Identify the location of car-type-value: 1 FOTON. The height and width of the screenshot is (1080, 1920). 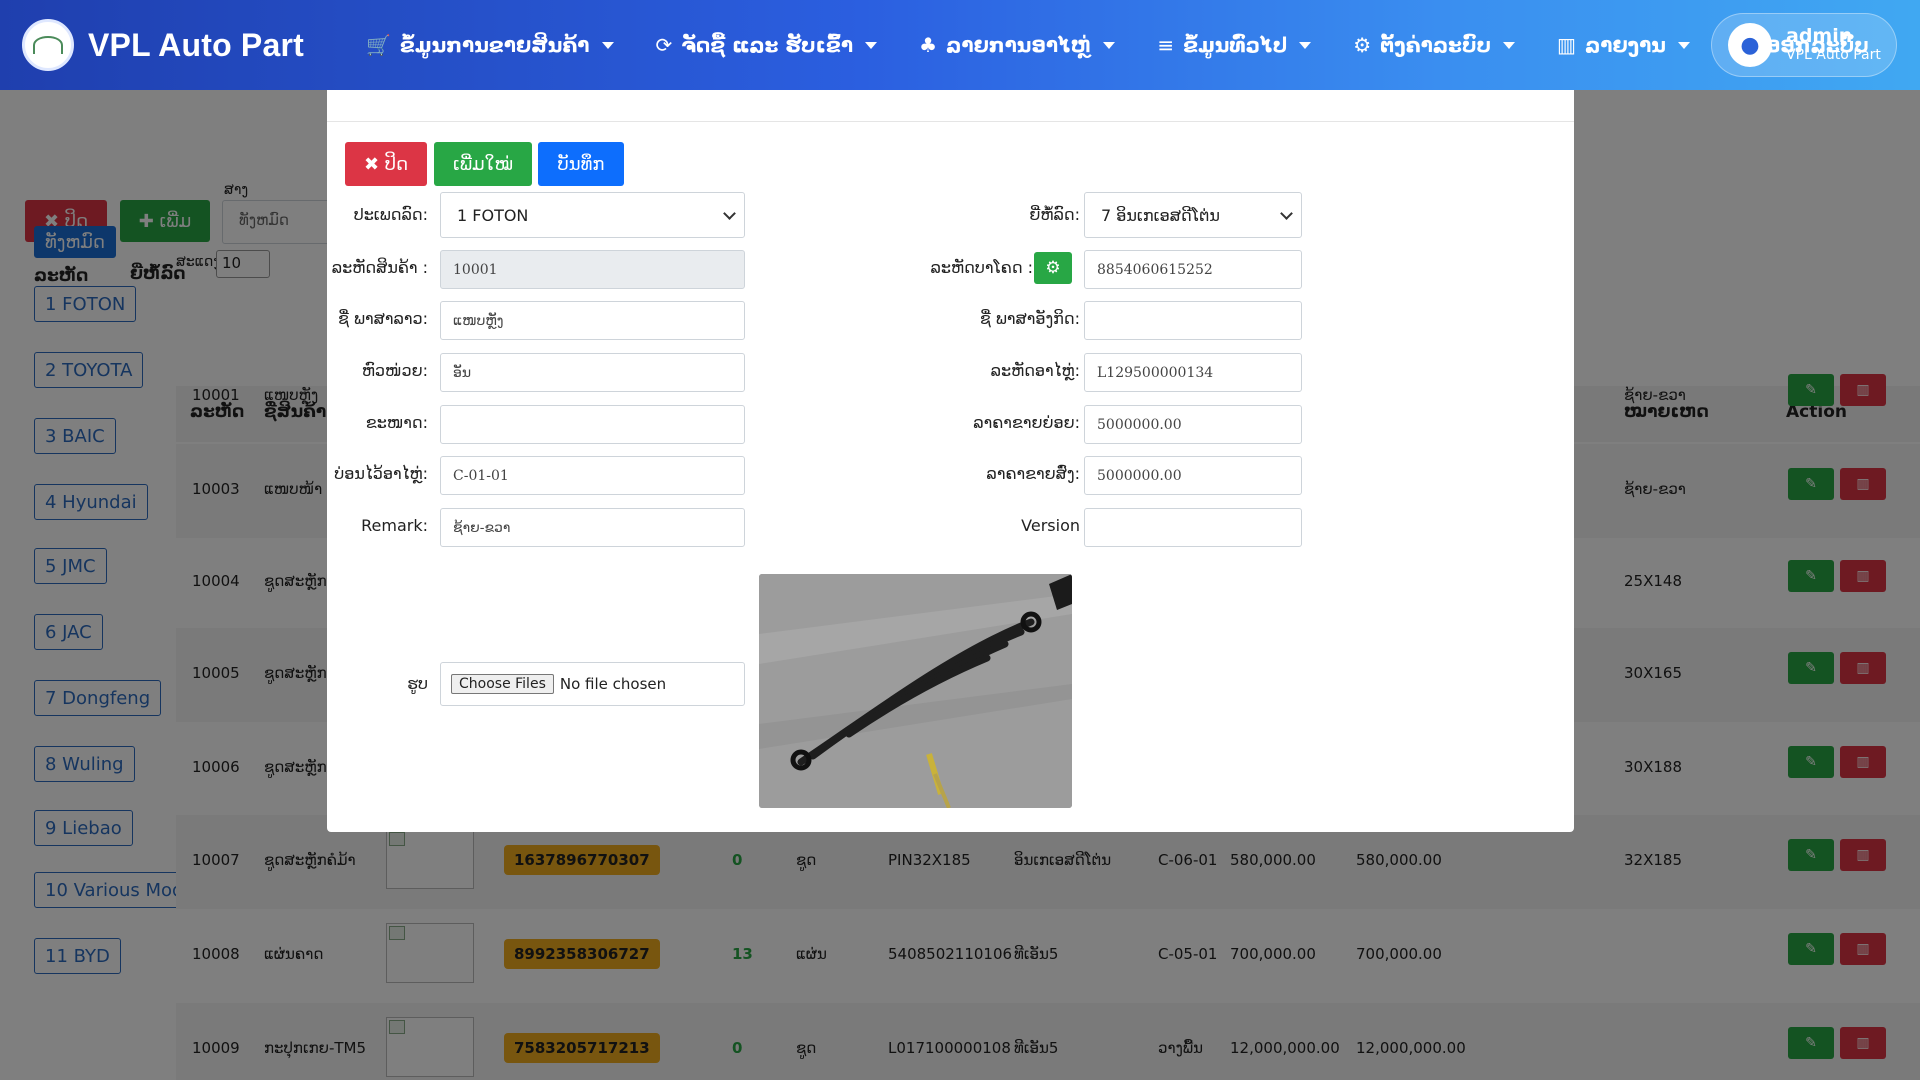
(493, 215).